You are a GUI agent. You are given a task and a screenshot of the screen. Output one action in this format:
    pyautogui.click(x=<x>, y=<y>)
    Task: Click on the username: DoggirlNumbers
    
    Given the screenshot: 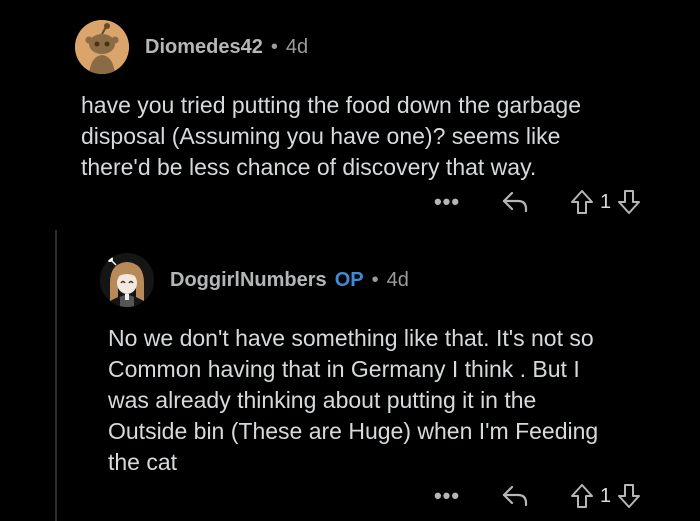 What is the action you would take?
    pyautogui.click(x=248, y=280)
    